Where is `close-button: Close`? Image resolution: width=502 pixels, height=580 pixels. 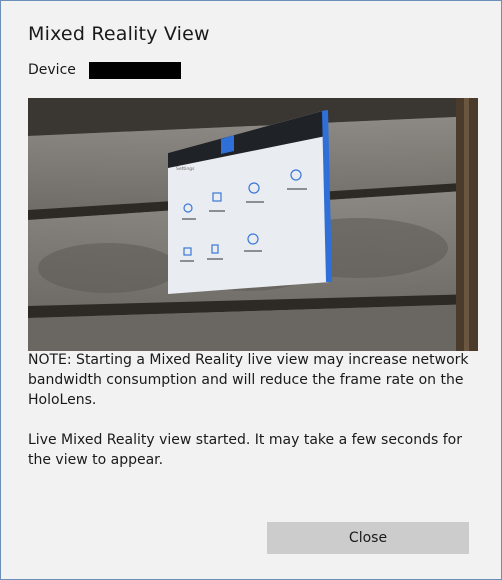 close-button: Close is located at coordinates (368, 538).